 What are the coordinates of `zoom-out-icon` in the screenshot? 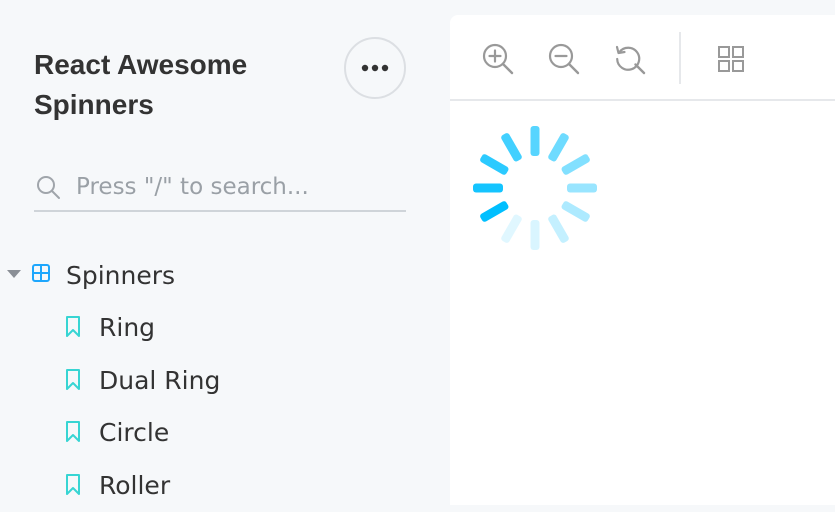 It's located at (564, 59).